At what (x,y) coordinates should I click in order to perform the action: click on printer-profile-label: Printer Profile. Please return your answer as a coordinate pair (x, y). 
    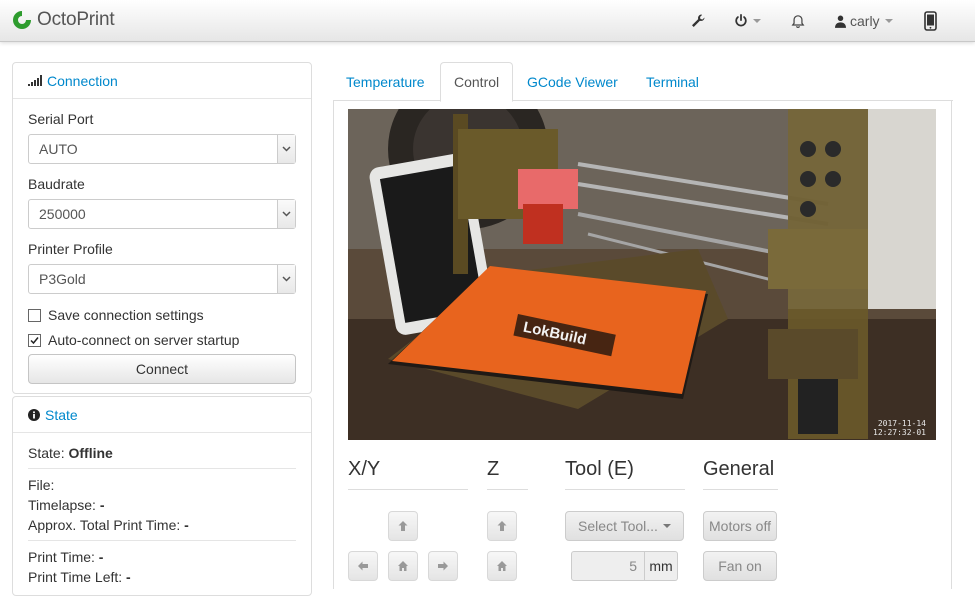
    Looking at the image, I should click on (70, 249).